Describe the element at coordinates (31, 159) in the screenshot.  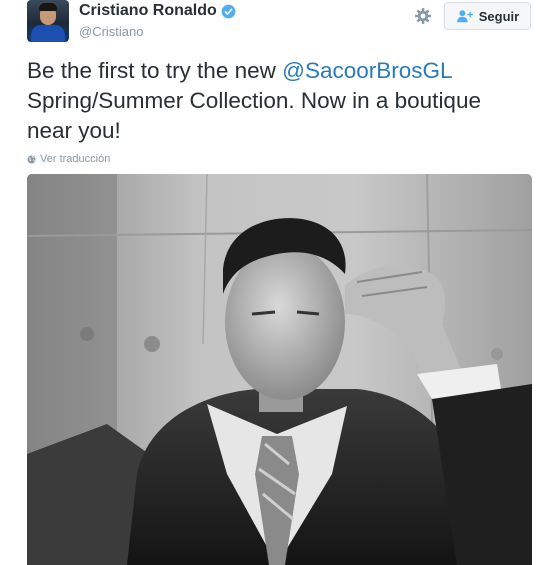
I see `globe-icon` at that location.